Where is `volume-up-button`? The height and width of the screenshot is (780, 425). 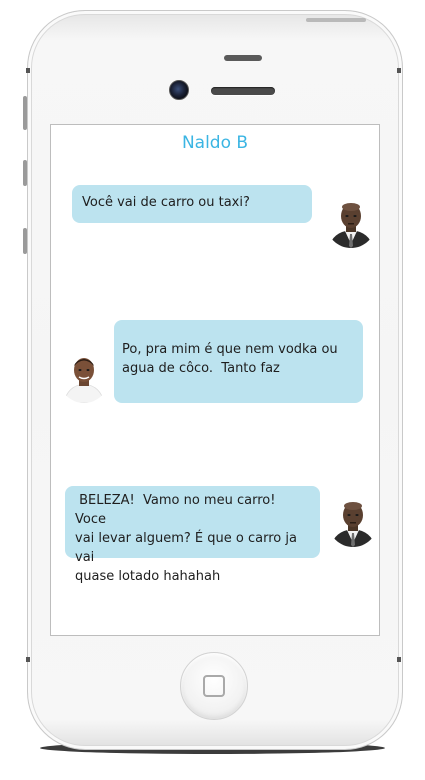 volume-up-button is located at coordinates (25, 173).